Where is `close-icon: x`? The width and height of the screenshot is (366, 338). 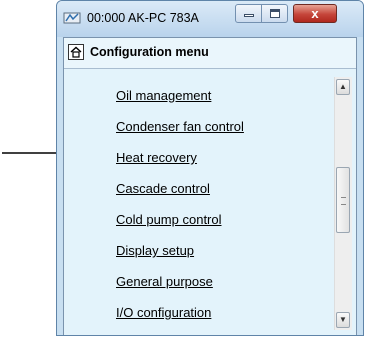 close-icon: x is located at coordinates (315, 13).